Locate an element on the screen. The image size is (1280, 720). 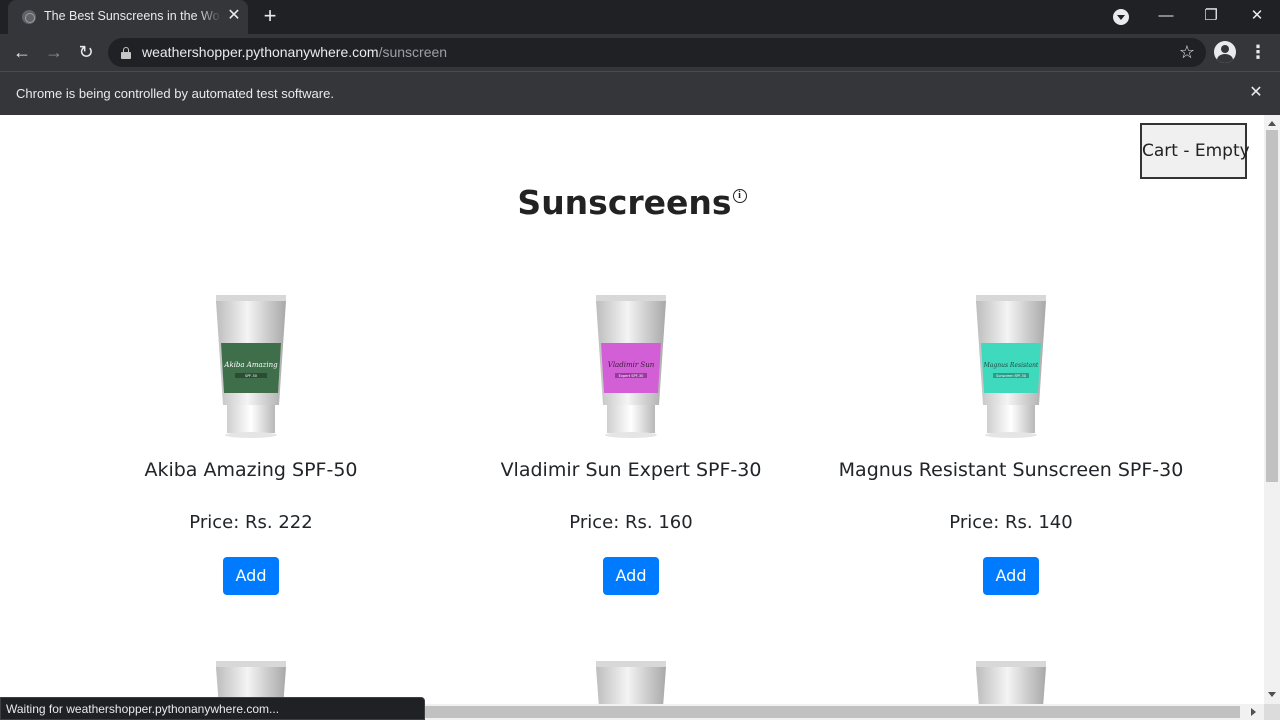
vertical-scroll-thumb is located at coordinates (1272, 306).